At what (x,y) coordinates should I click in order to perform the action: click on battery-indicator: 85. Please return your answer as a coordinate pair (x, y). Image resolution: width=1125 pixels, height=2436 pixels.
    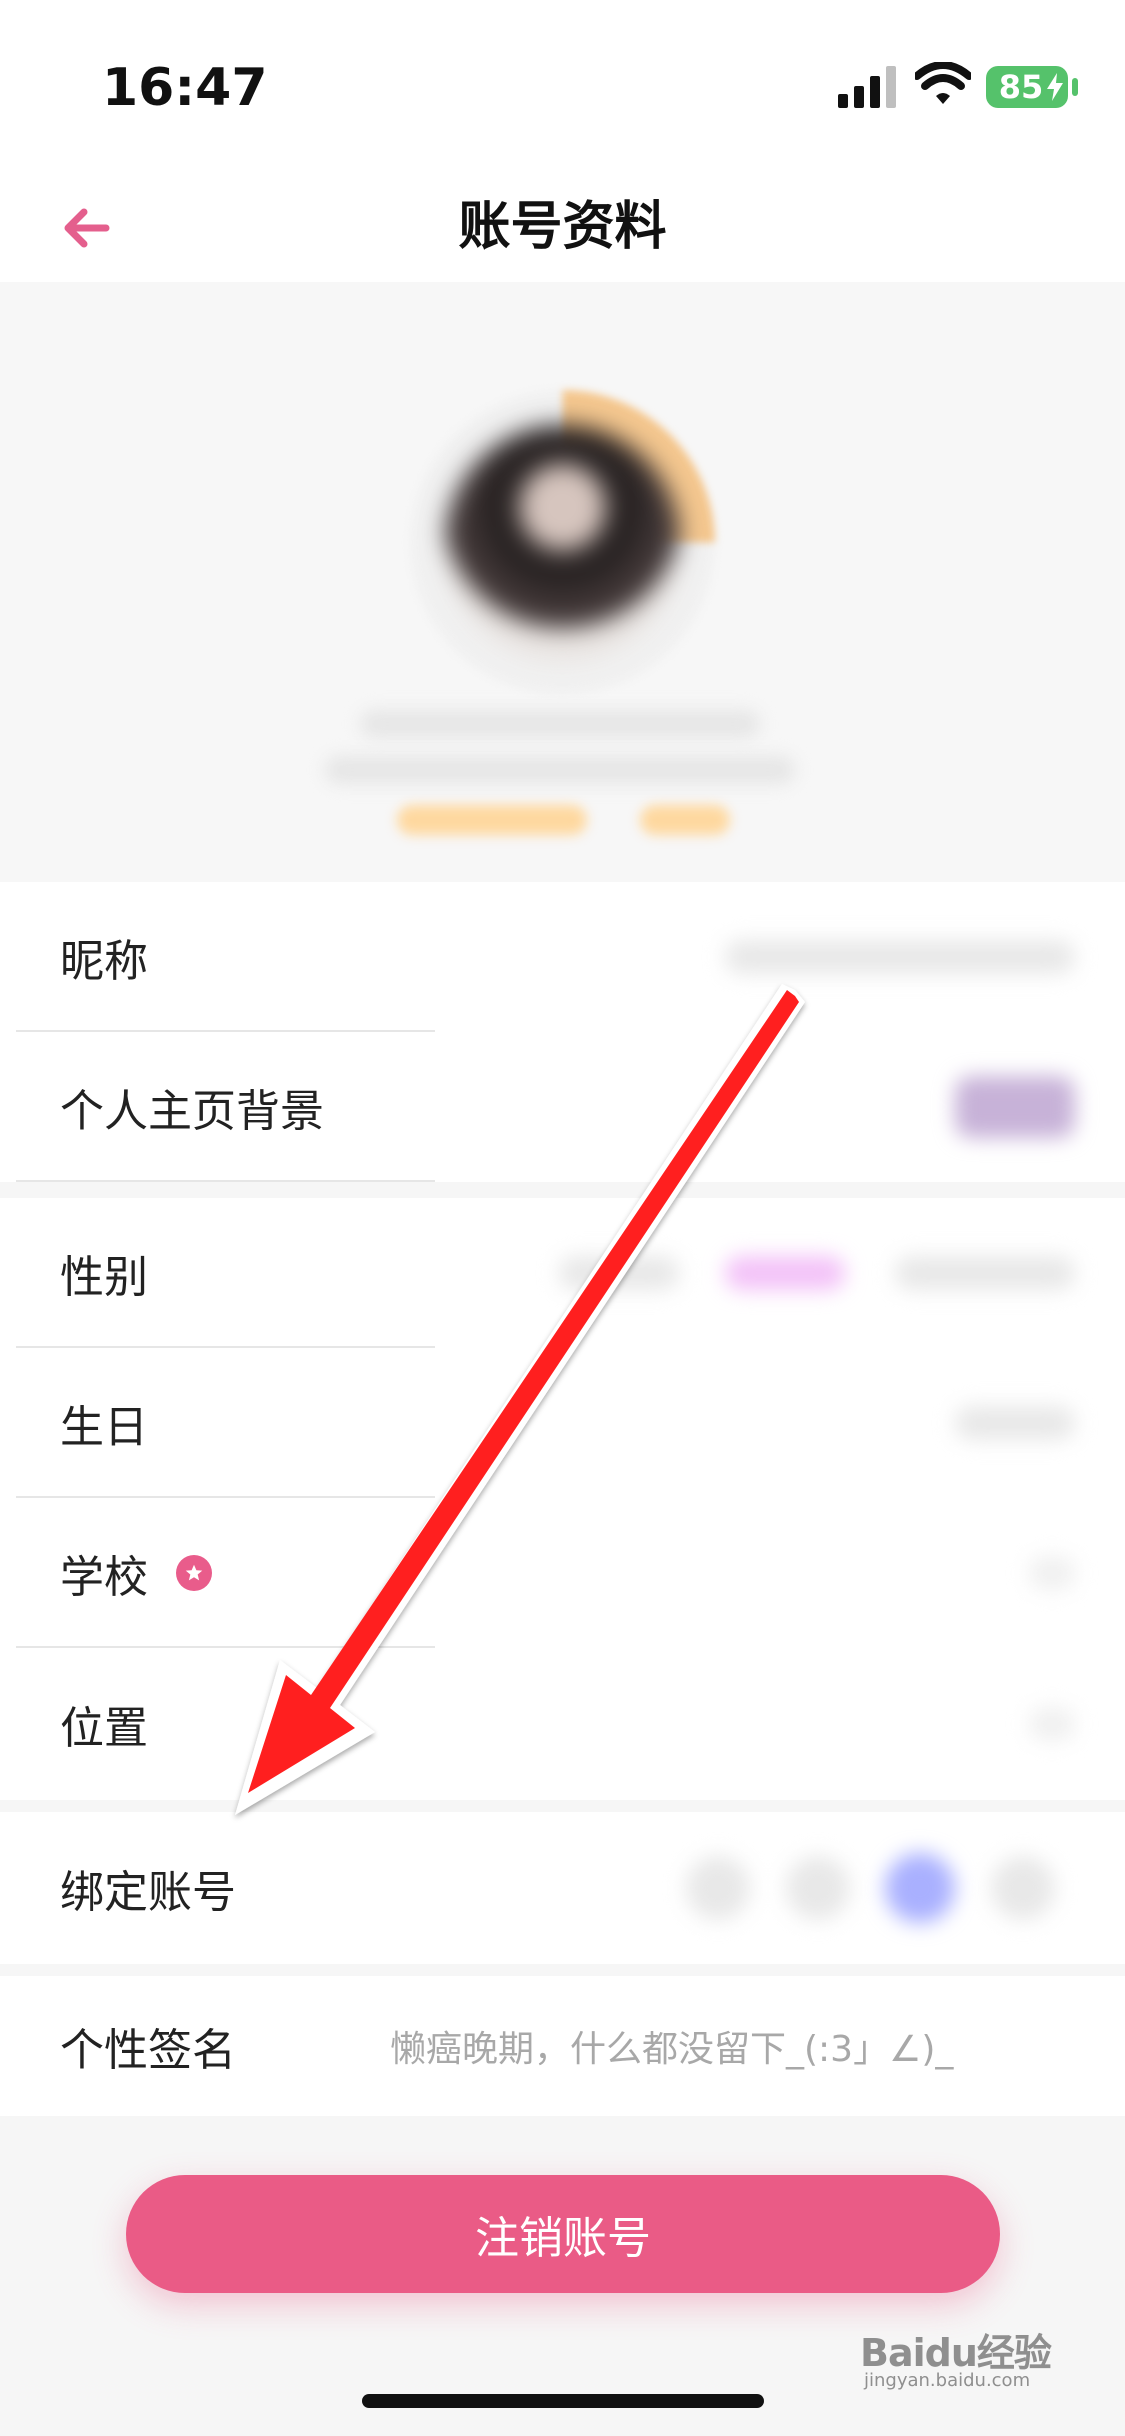
    Looking at the image, I should click on (1032, 87).